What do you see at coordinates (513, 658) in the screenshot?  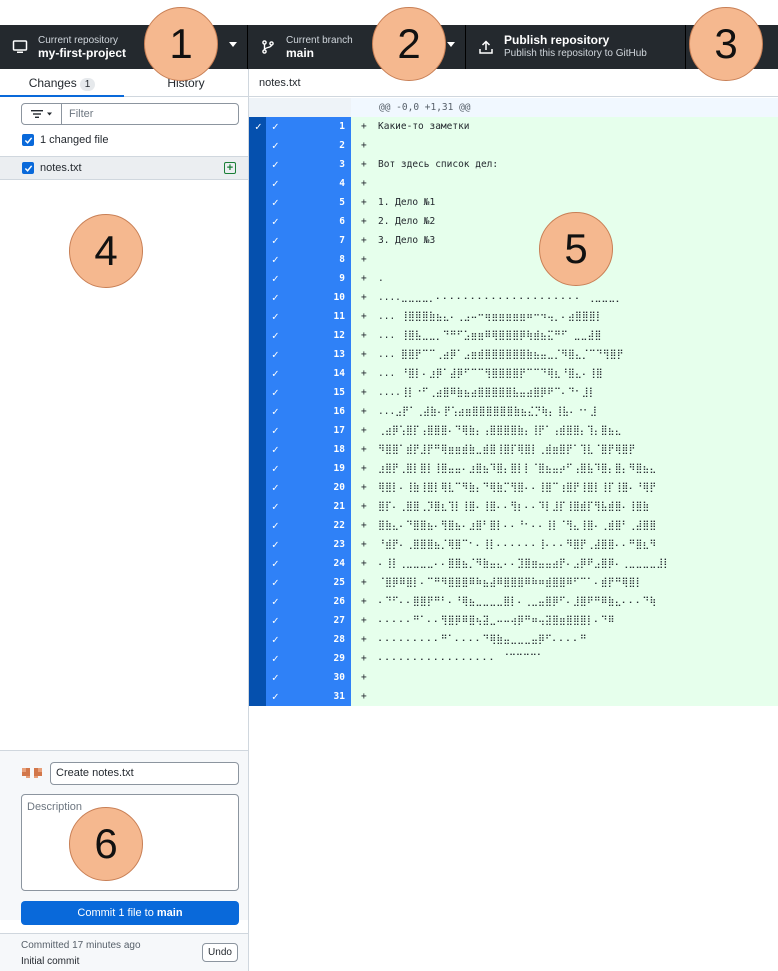 I see `diff-line: ✓ 29 + ⠄⠄⠄⠄⠄⠄⠄⠄⠄⠄⠄⠄⠄⠄⠄⠄⠄ ⠈⠉⠉⠉⠉⠁` at bounding box center [513, 658].